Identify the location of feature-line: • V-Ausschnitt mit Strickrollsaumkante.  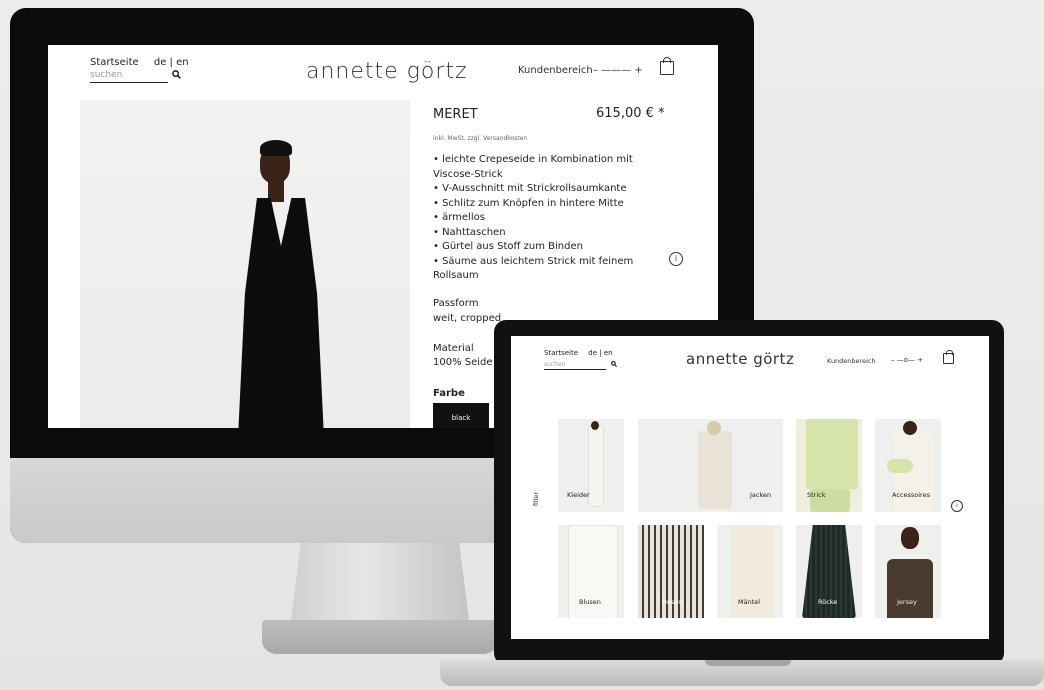
(530, 188).